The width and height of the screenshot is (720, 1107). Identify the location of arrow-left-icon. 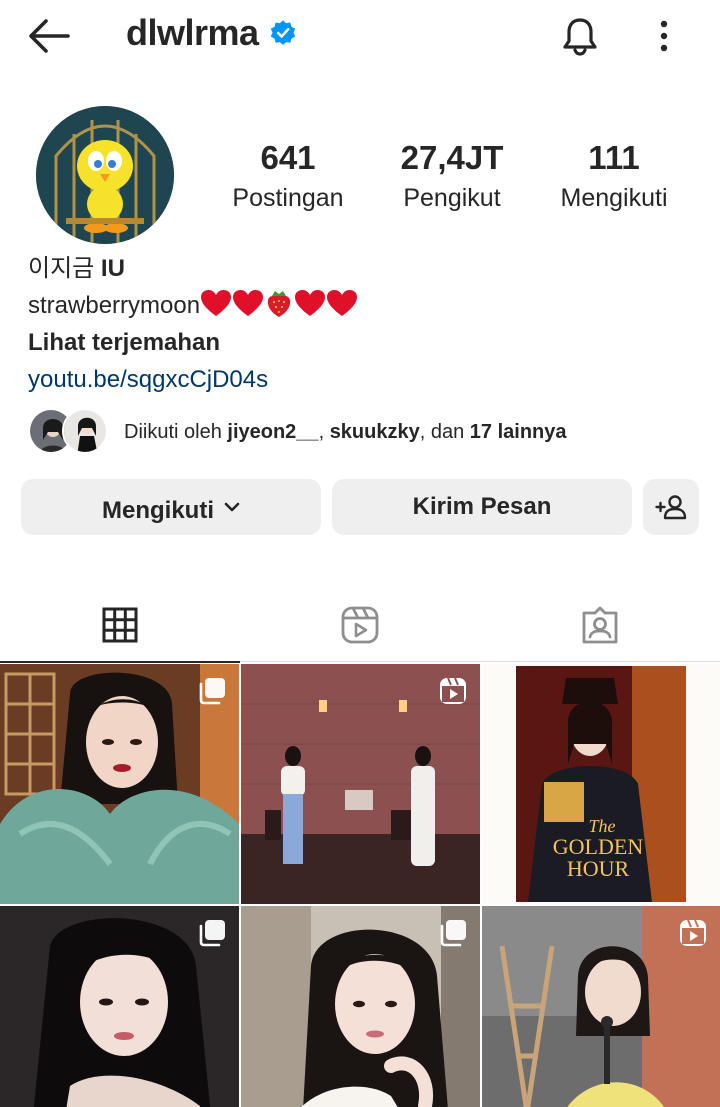
(49, 36).